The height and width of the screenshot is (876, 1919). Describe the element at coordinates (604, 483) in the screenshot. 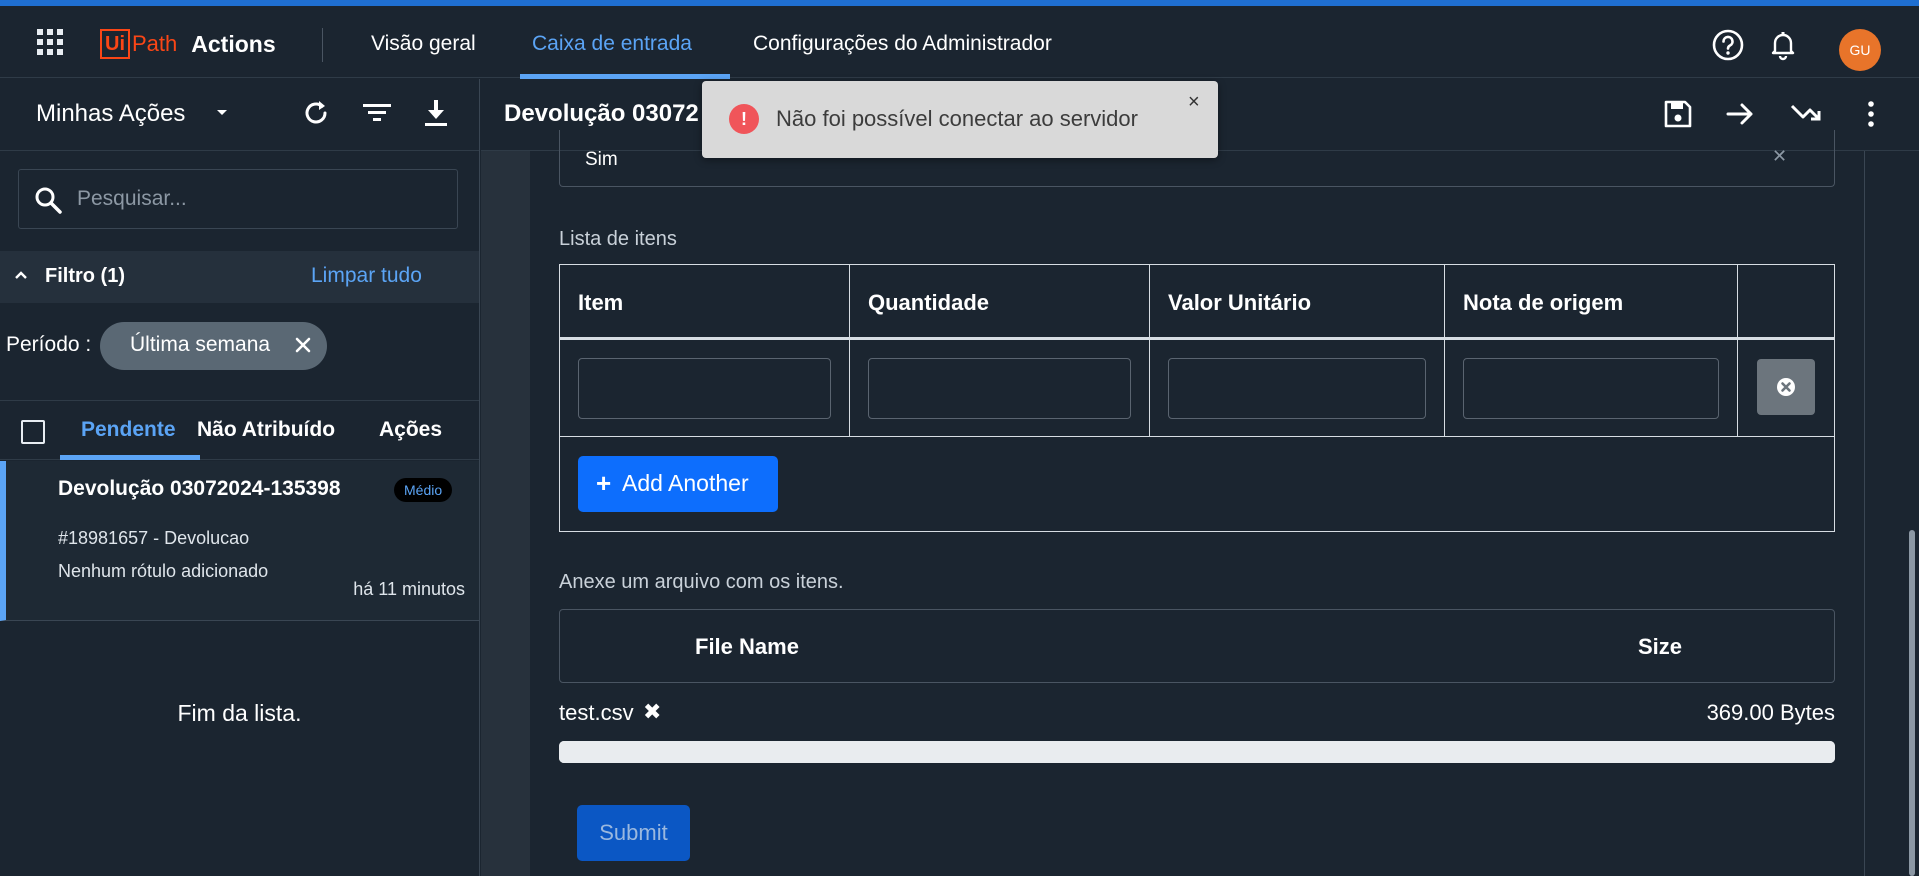

I see `plus-icon: +` at that location.